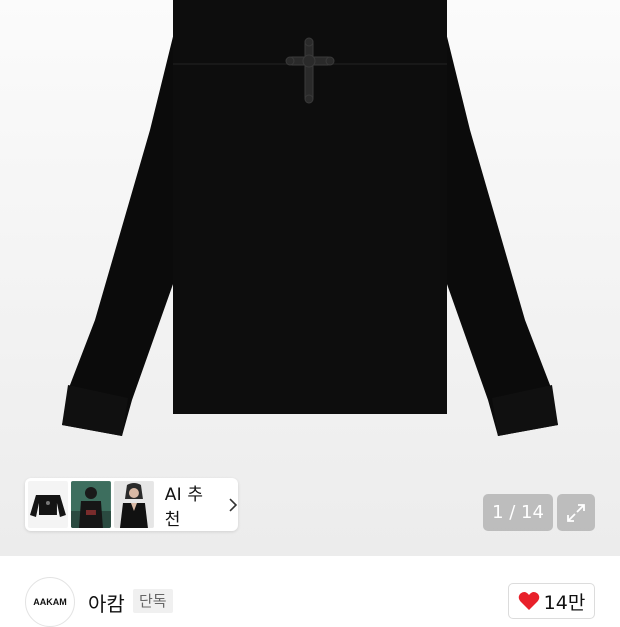  I want to click on expand-button, so click(576, 512).